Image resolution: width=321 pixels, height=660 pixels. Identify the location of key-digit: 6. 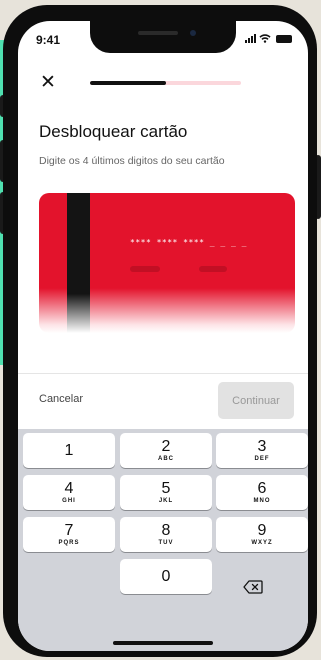
(262, 488).